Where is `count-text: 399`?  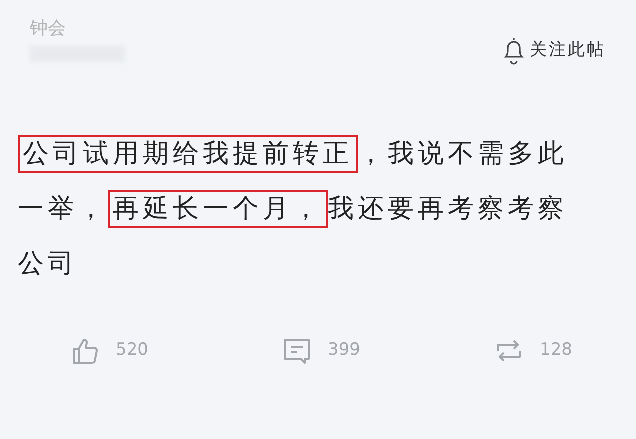
count-text: 399 is located at coordinates (344, 350).